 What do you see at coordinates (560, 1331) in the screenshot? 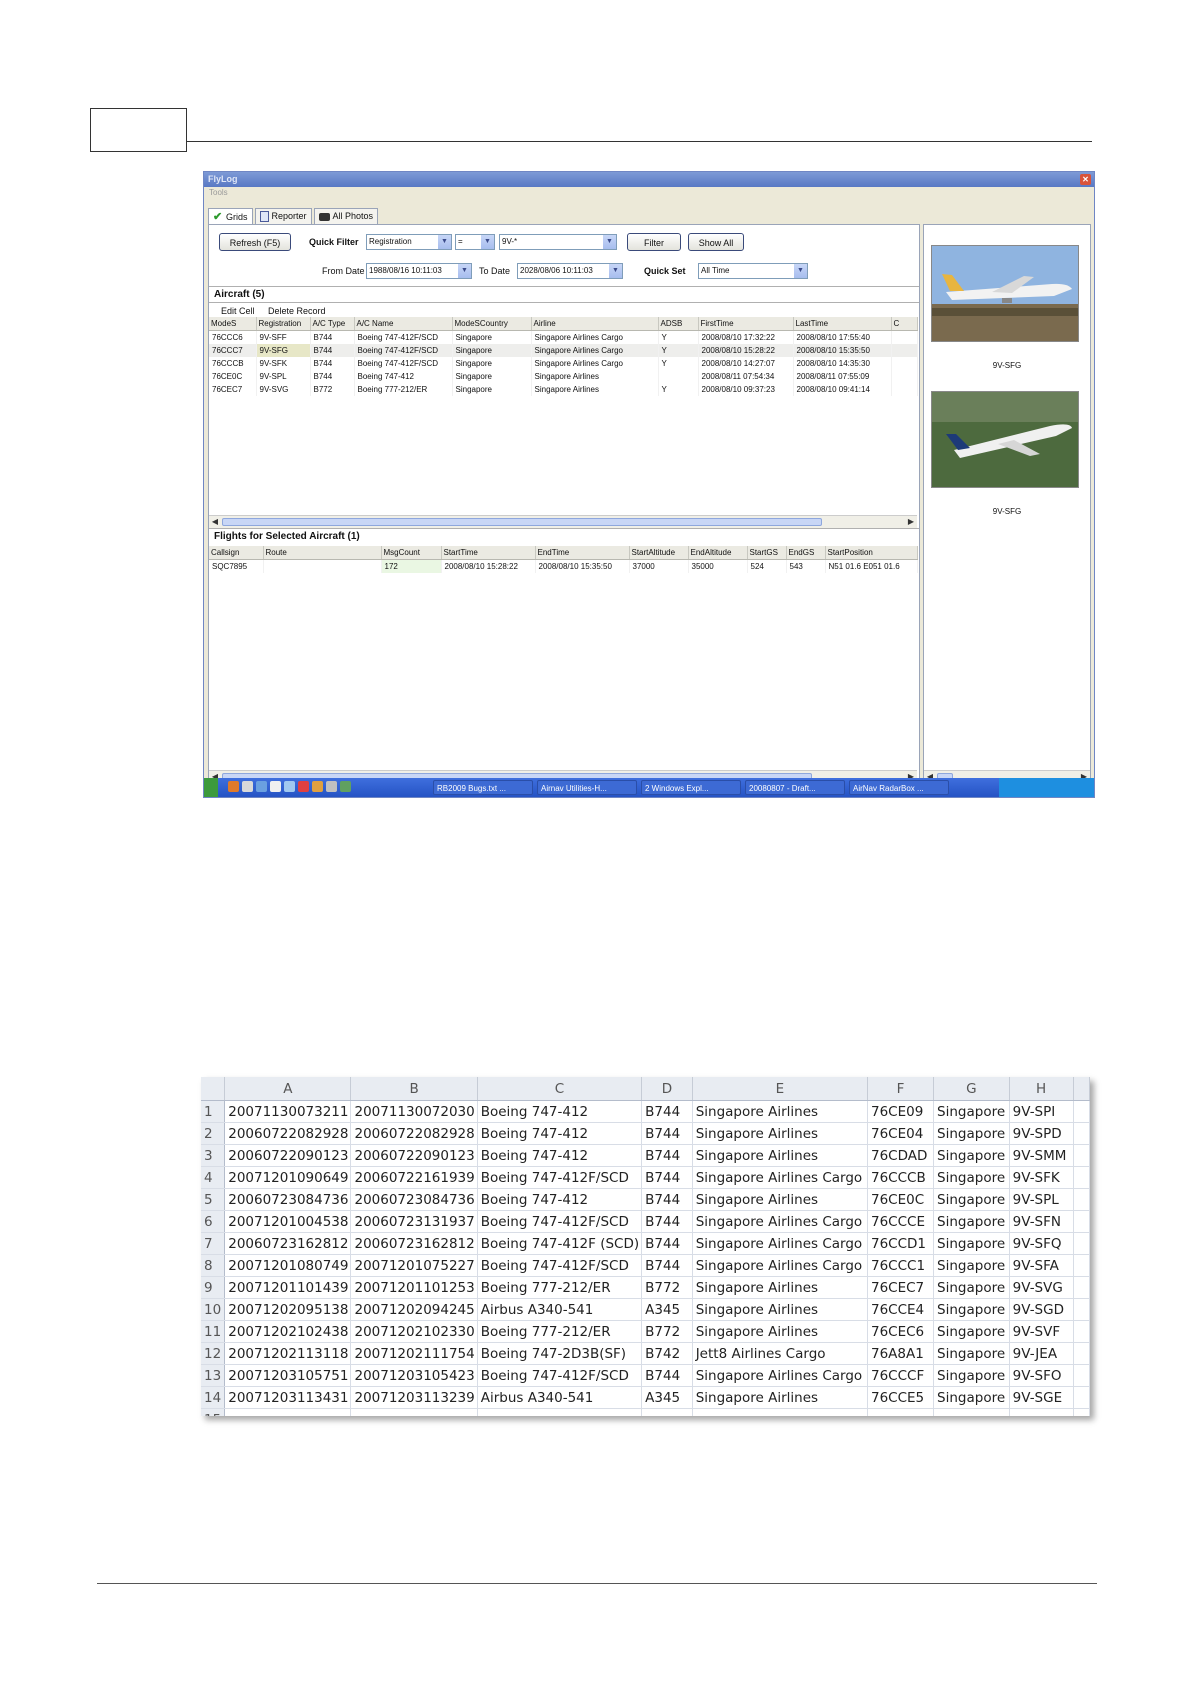
I see `spreadsheet-cell: Boeing 777-212/ER` at bounding box center [560, 1331].